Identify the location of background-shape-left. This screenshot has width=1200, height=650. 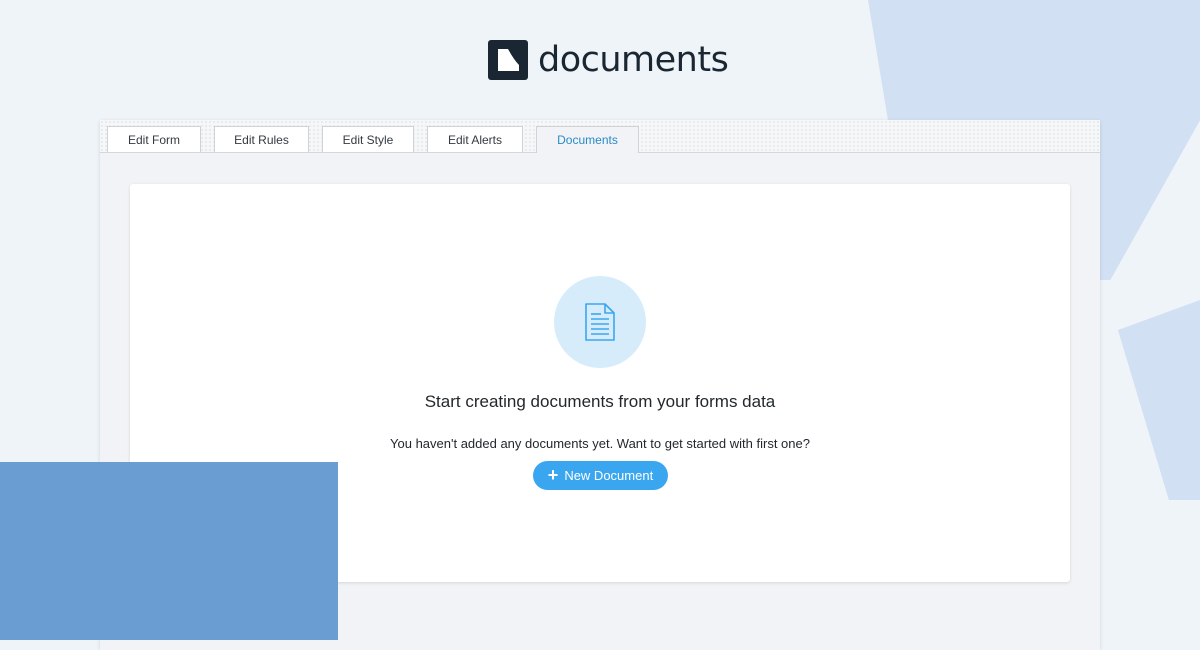
(169, 551).